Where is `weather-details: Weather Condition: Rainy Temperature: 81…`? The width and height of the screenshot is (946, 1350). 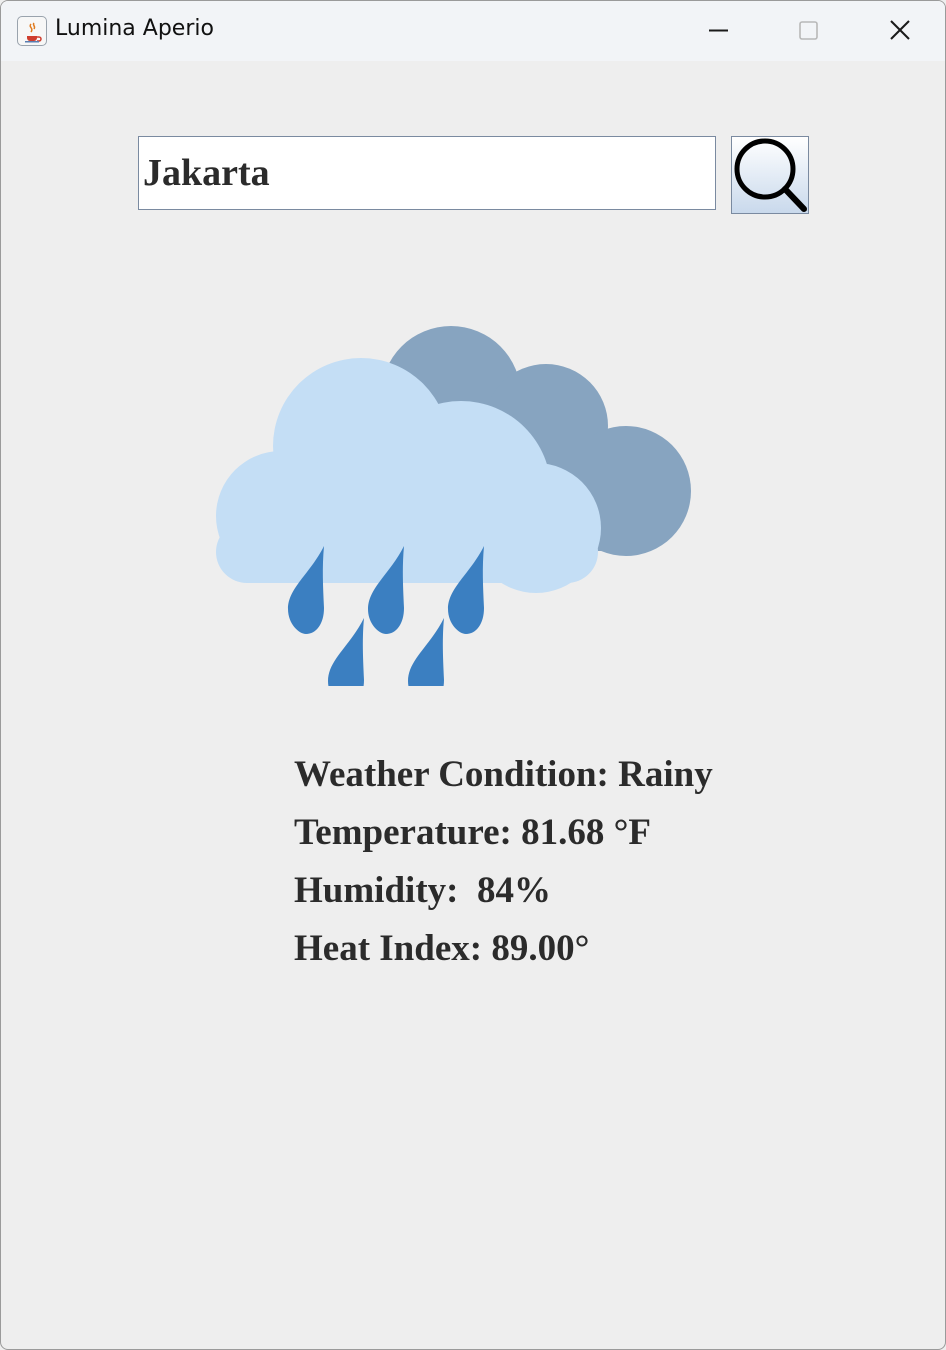 weather-details: Weather Condition: Rainy Temperature: 81… is located at coordinates (503, 867).